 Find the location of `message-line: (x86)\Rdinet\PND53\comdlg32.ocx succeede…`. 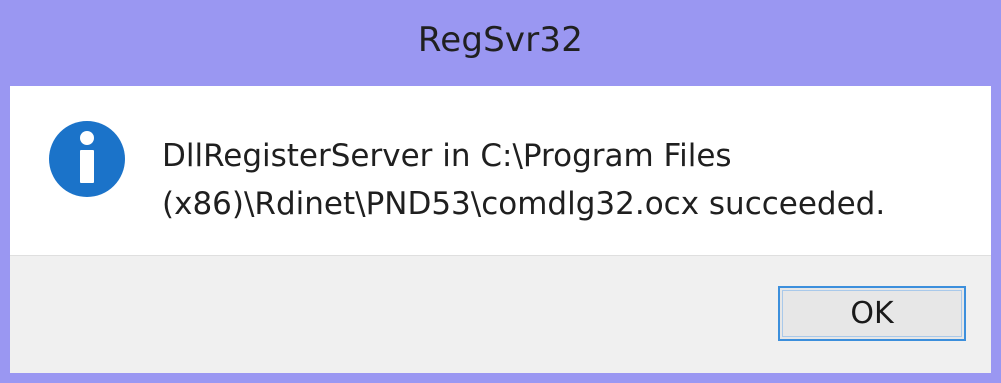

message-line: (x86)\Rdinet\PND53\comdlg32.ocx succeede… is located at coordinates (524, 204).